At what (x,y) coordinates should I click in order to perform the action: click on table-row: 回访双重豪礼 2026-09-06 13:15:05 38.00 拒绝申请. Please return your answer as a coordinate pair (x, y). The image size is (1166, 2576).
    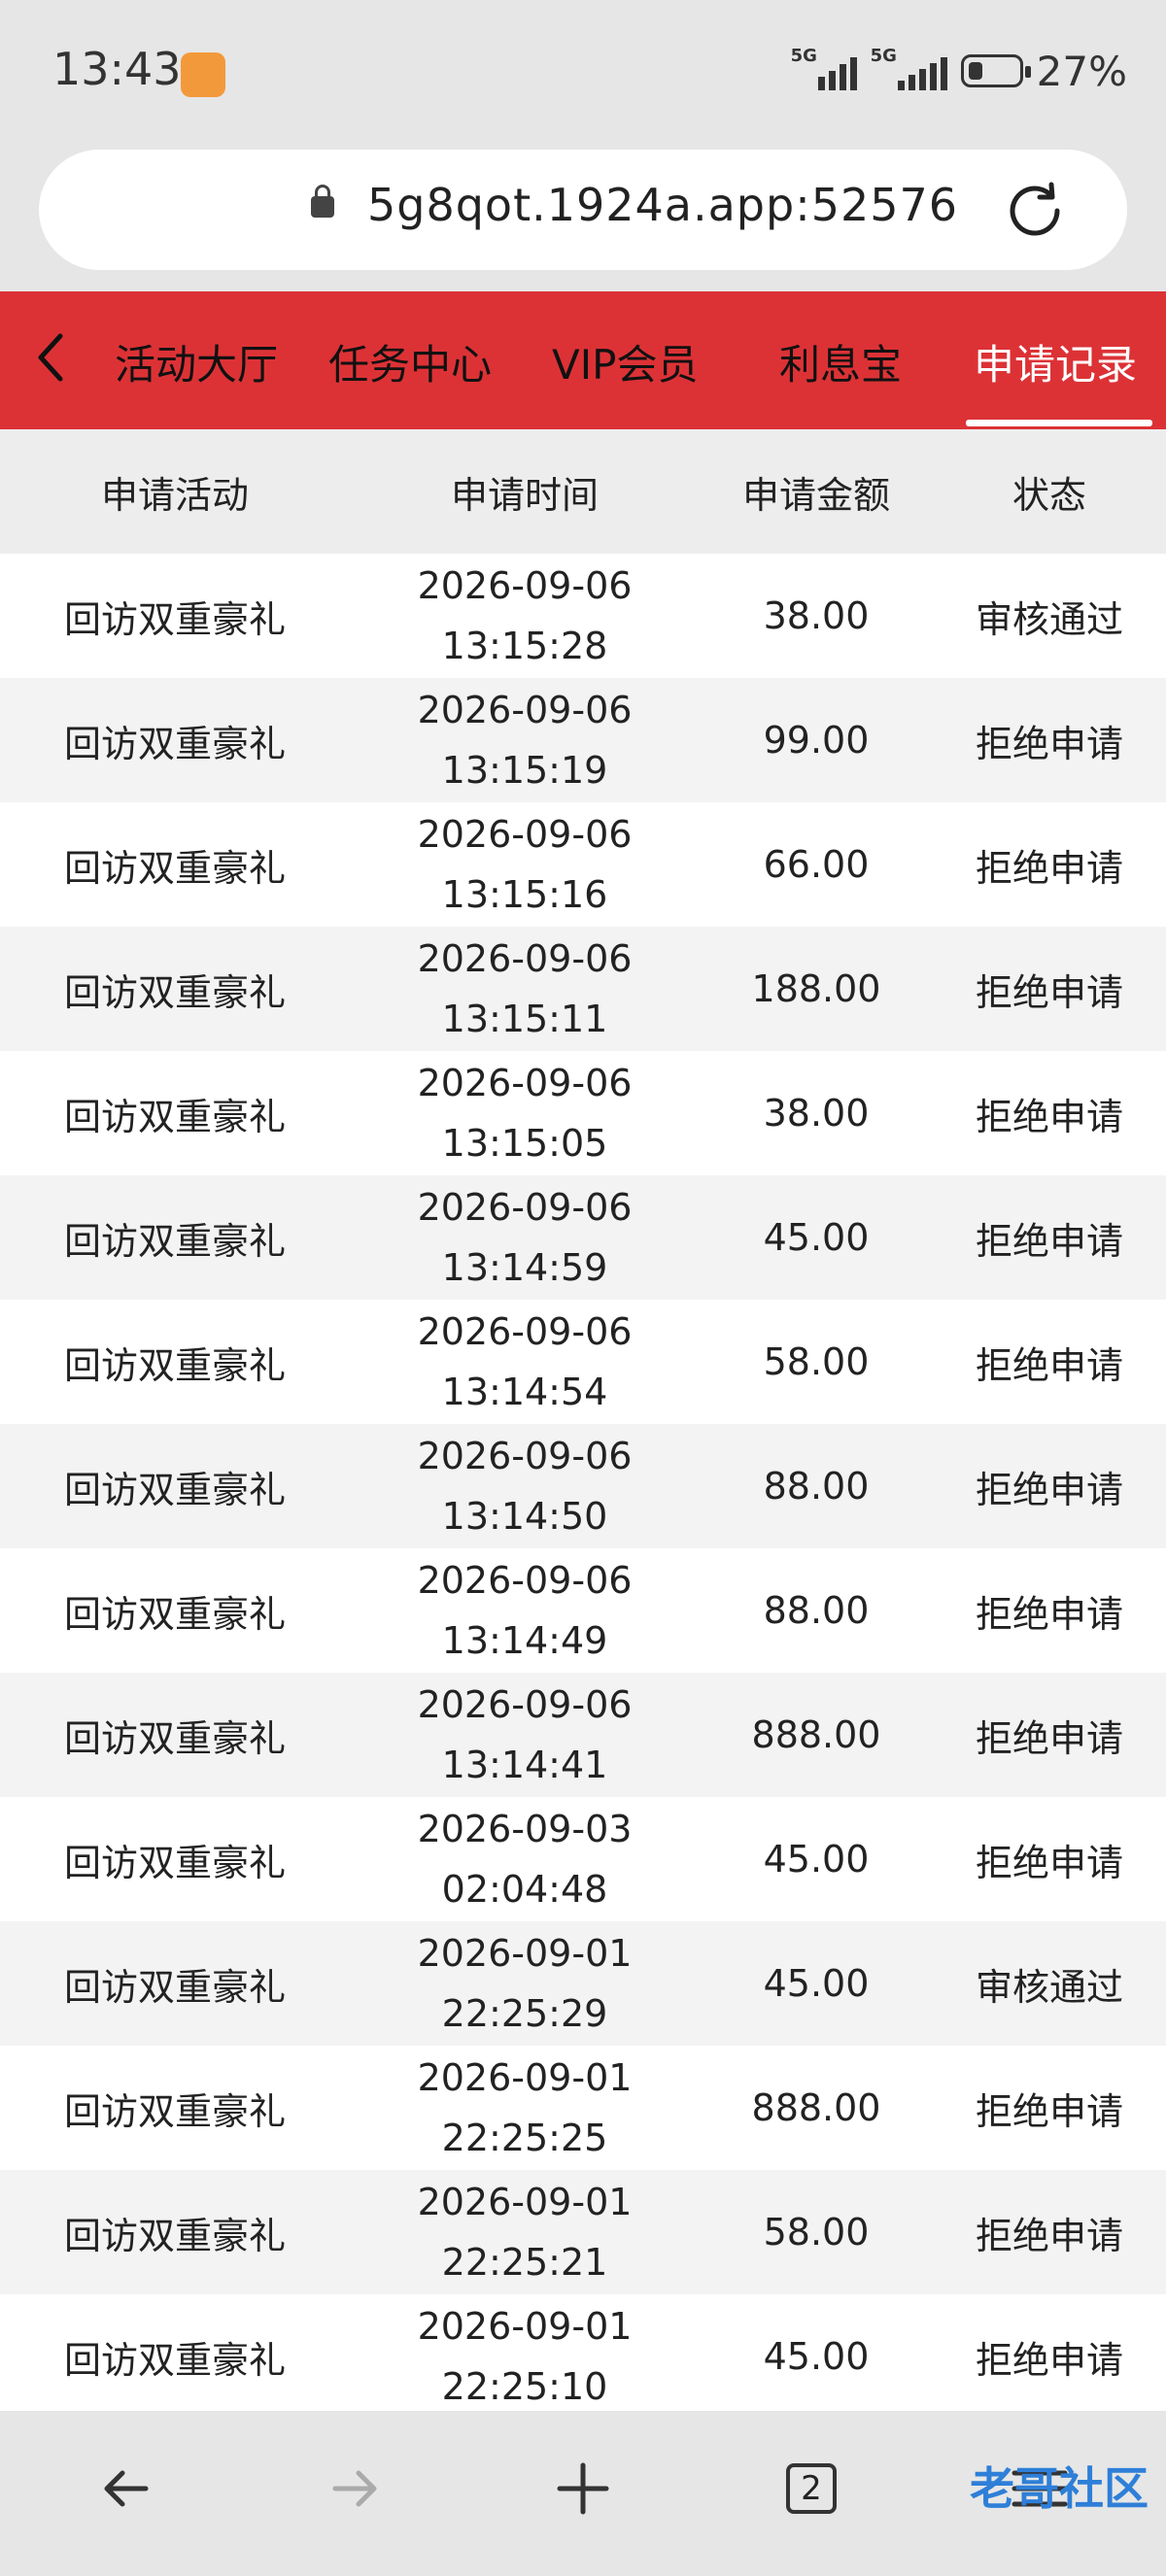
    Looking at the image, I should click on (583, 1113).